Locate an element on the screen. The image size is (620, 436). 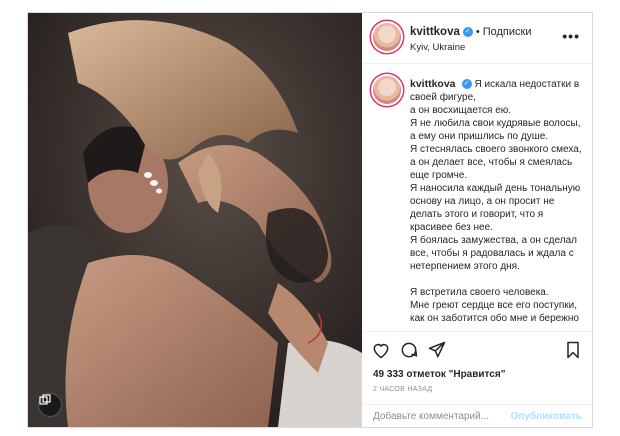
follow-status-button: Подписки is located at coordinates (507, 32).